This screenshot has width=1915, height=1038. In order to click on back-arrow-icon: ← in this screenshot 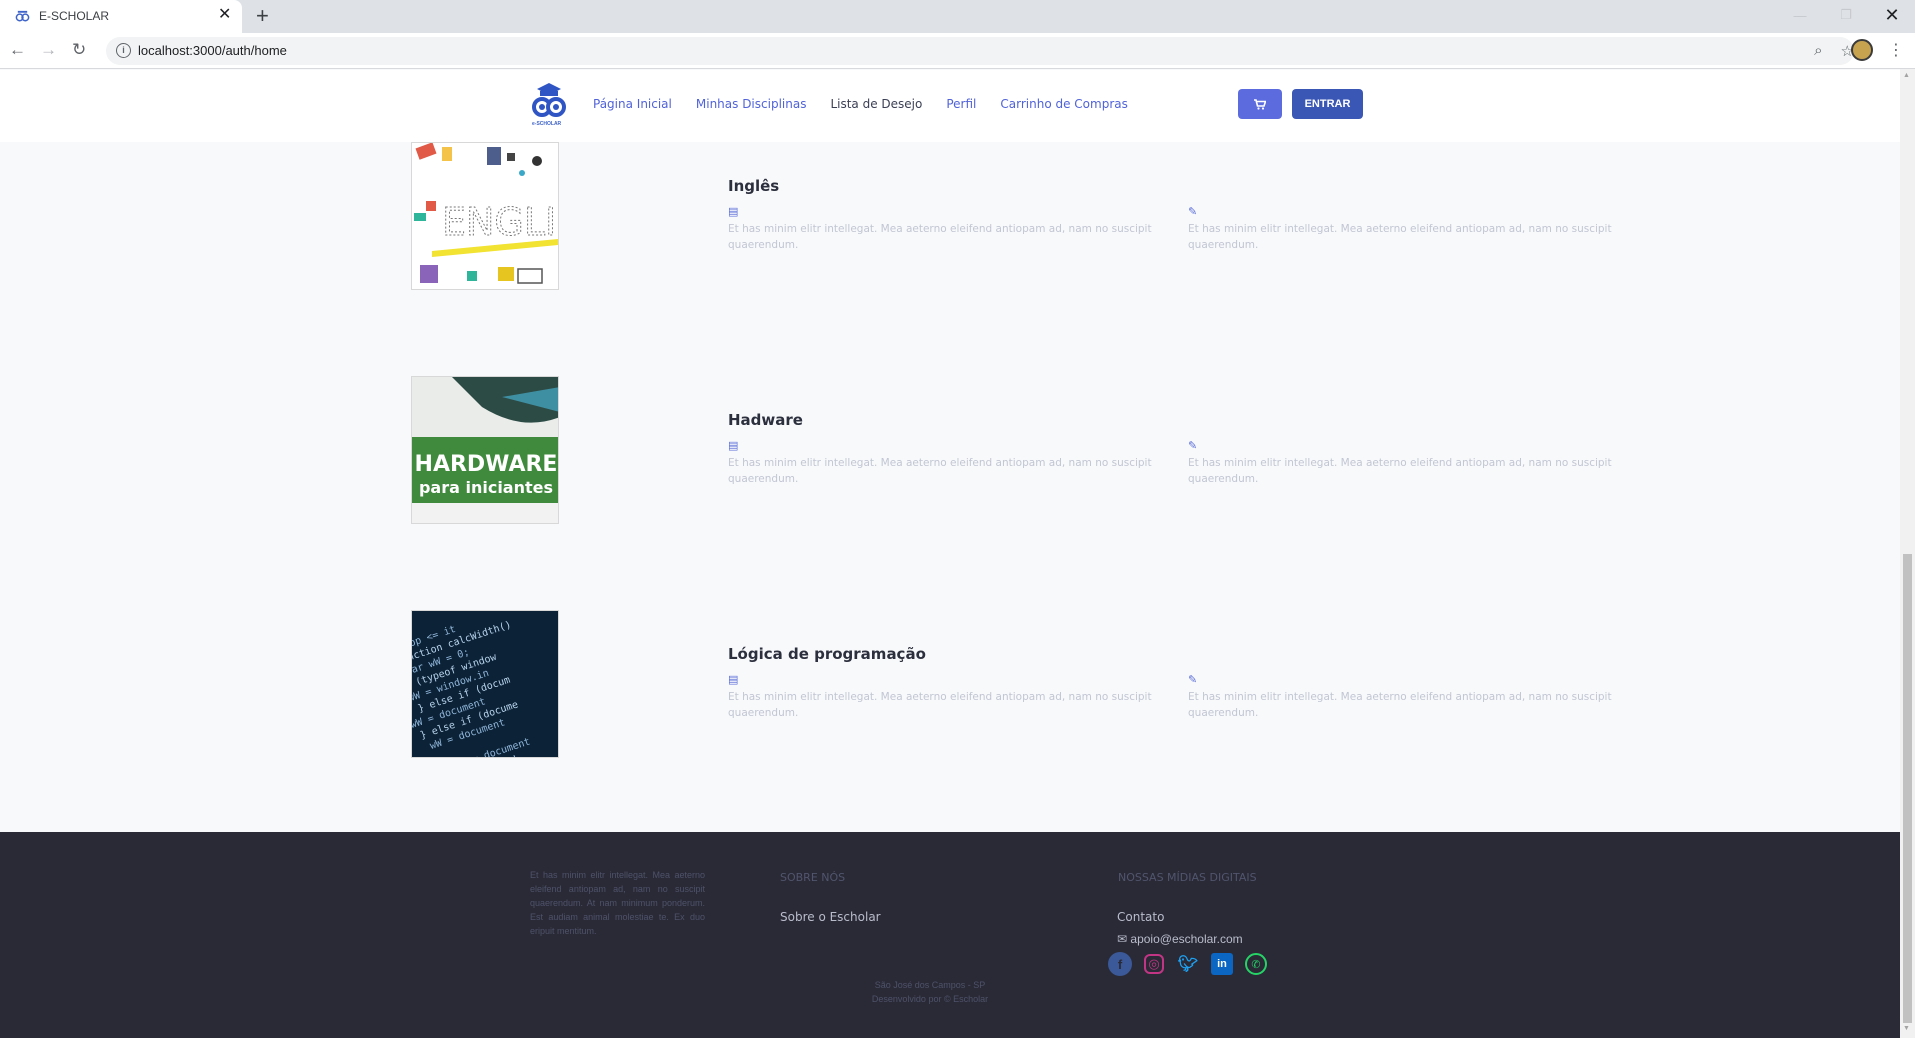, I will do `click(17, 50)`.